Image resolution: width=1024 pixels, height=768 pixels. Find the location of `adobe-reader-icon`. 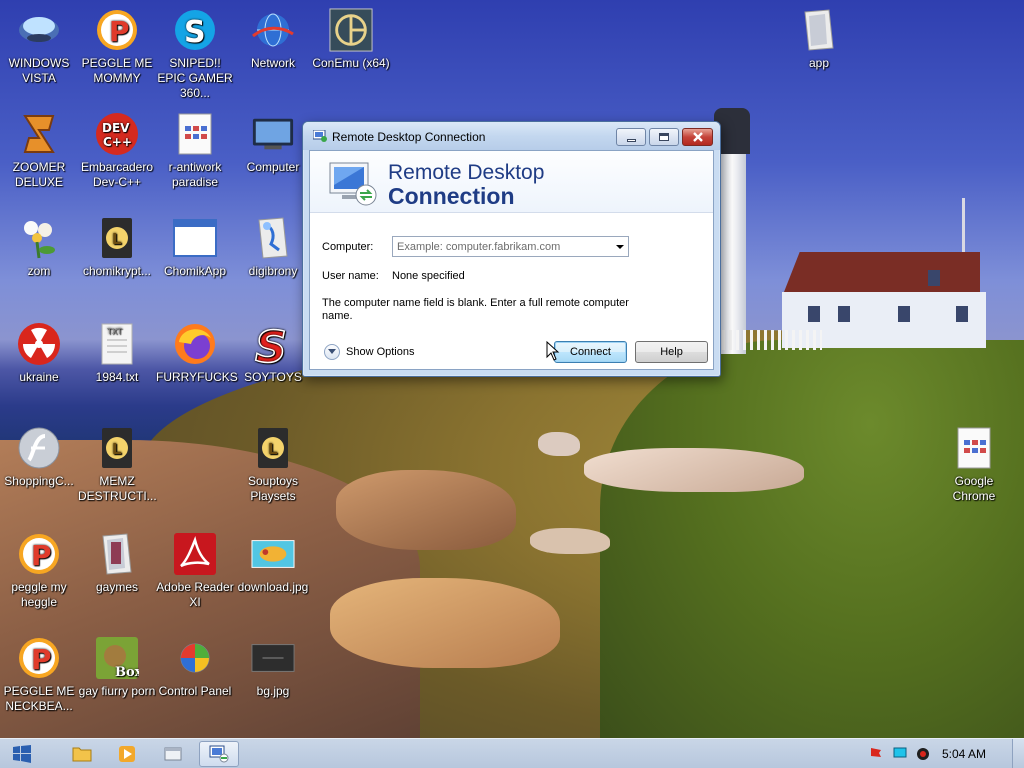

adobe-reader-icon is located at coordinates (195, 554).